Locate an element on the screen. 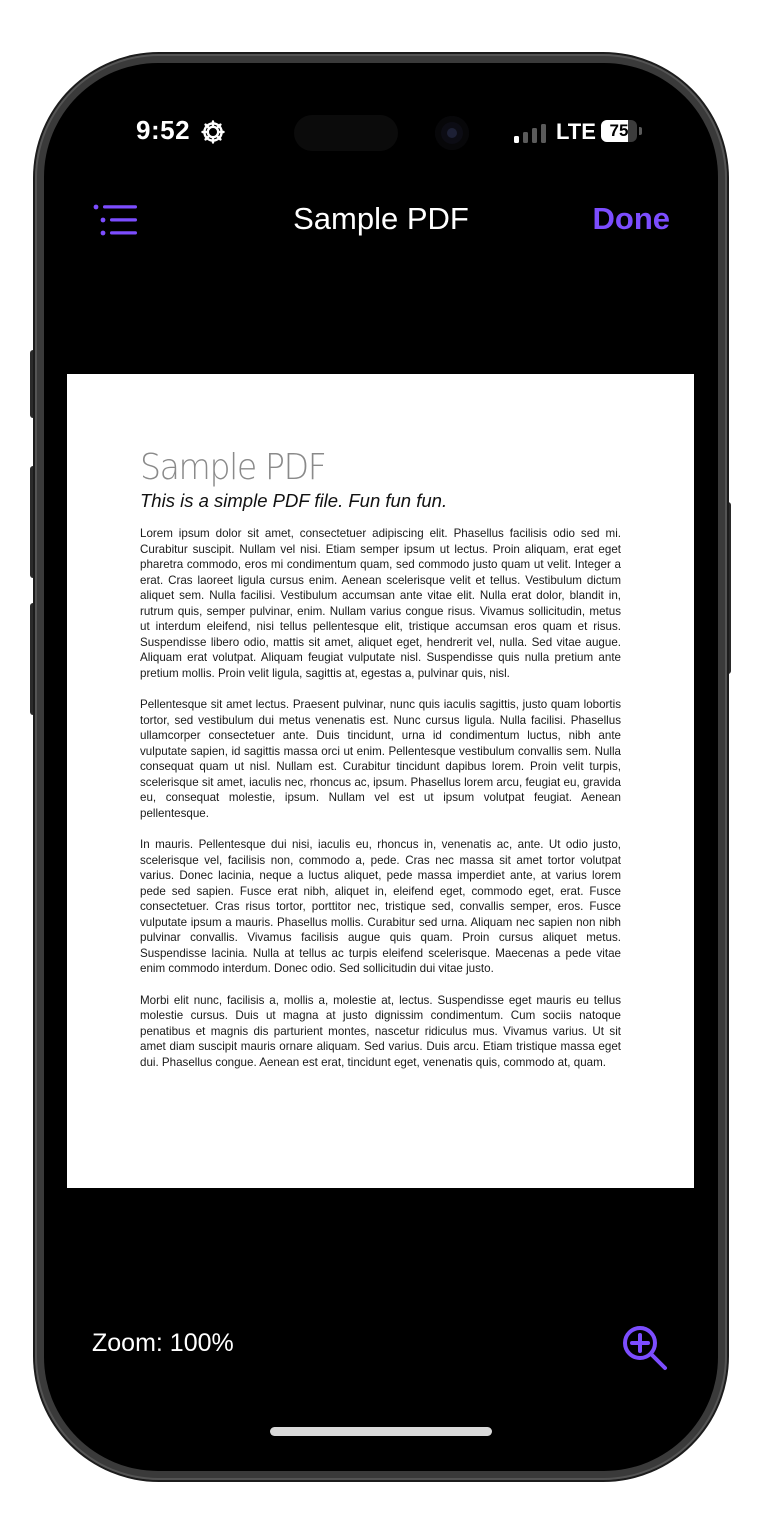 Image resolution: width=762 pixels, height=1534 pixels. document-title: Sample PDF is located at coordinates (233, 467).